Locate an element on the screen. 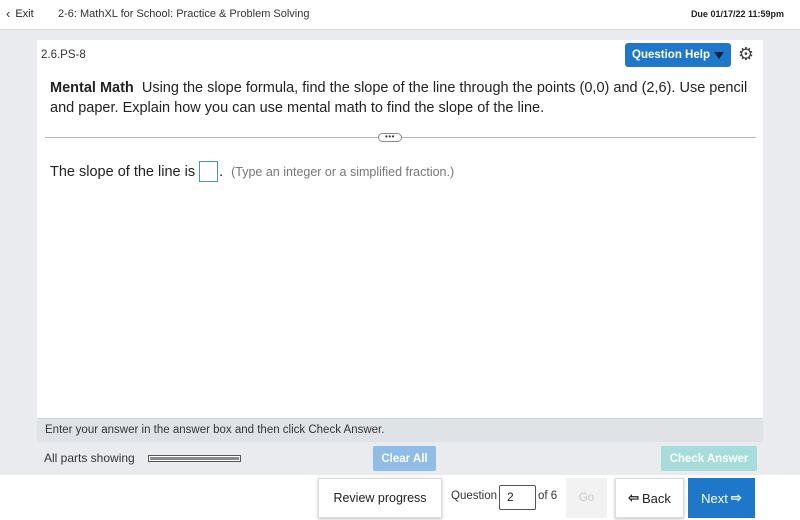 The height and width of the screenshot is (520, 800). go-button: Go is located at coordinates (586, 498).